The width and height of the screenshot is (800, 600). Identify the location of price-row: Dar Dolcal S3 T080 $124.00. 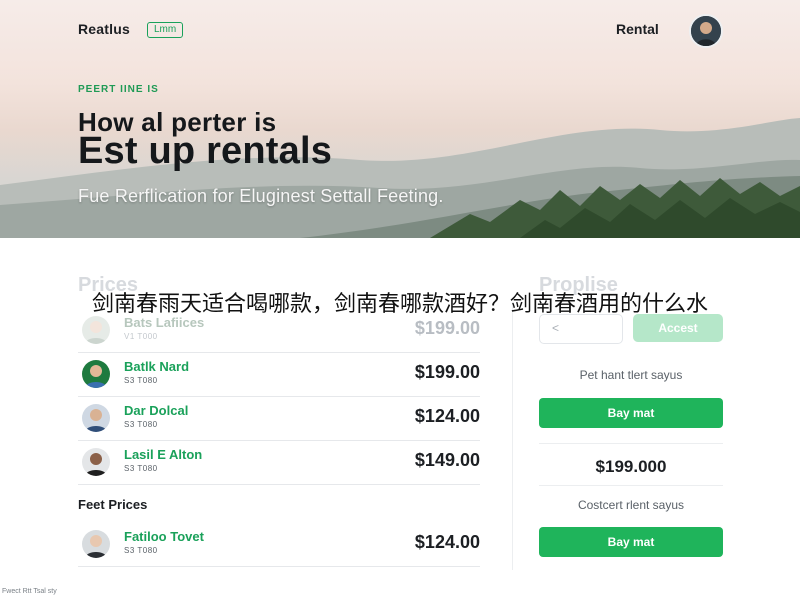
(279, 418).